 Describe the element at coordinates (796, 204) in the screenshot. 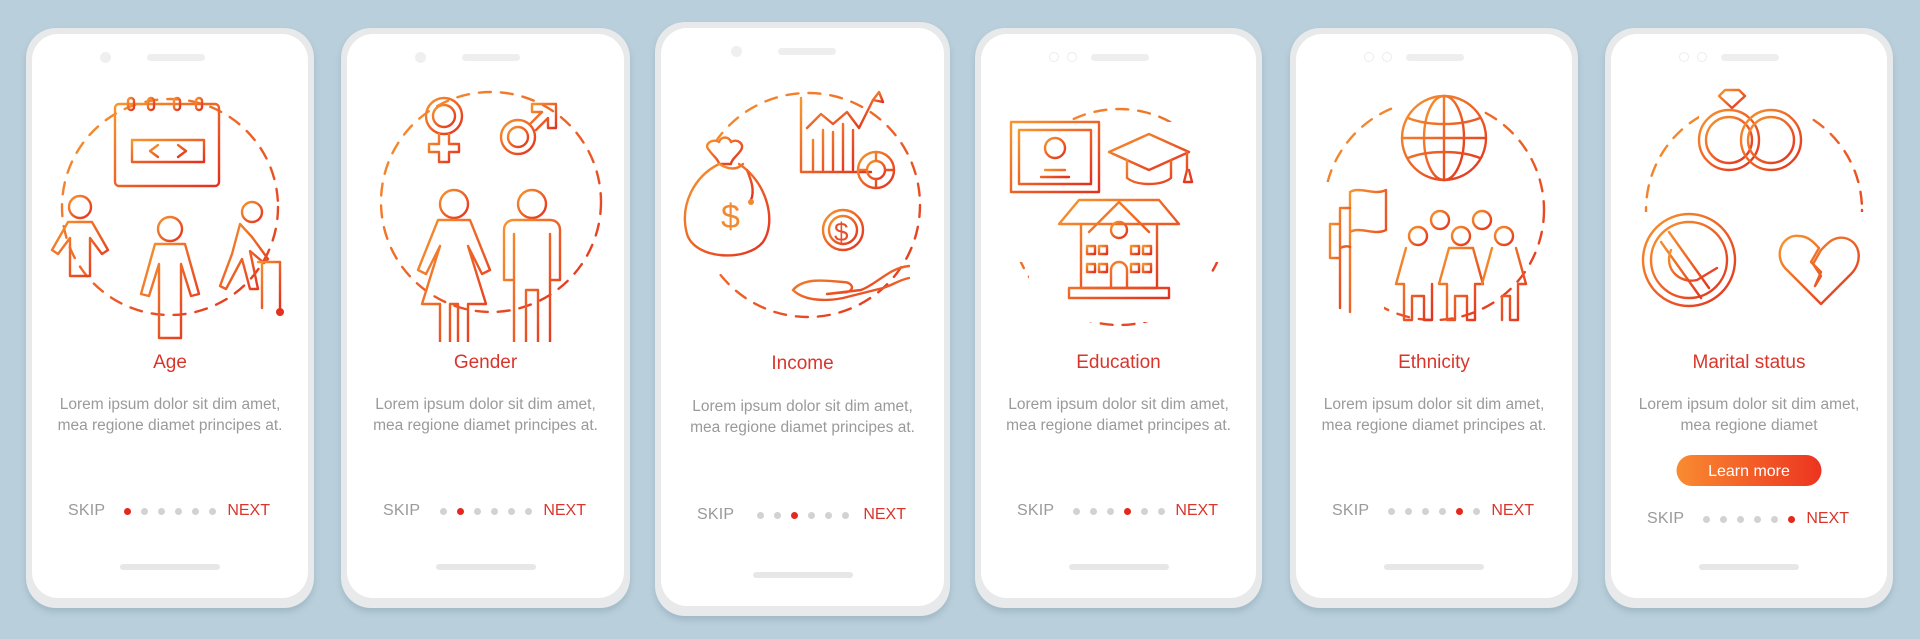

I see `income-icon: $ $` at that location.